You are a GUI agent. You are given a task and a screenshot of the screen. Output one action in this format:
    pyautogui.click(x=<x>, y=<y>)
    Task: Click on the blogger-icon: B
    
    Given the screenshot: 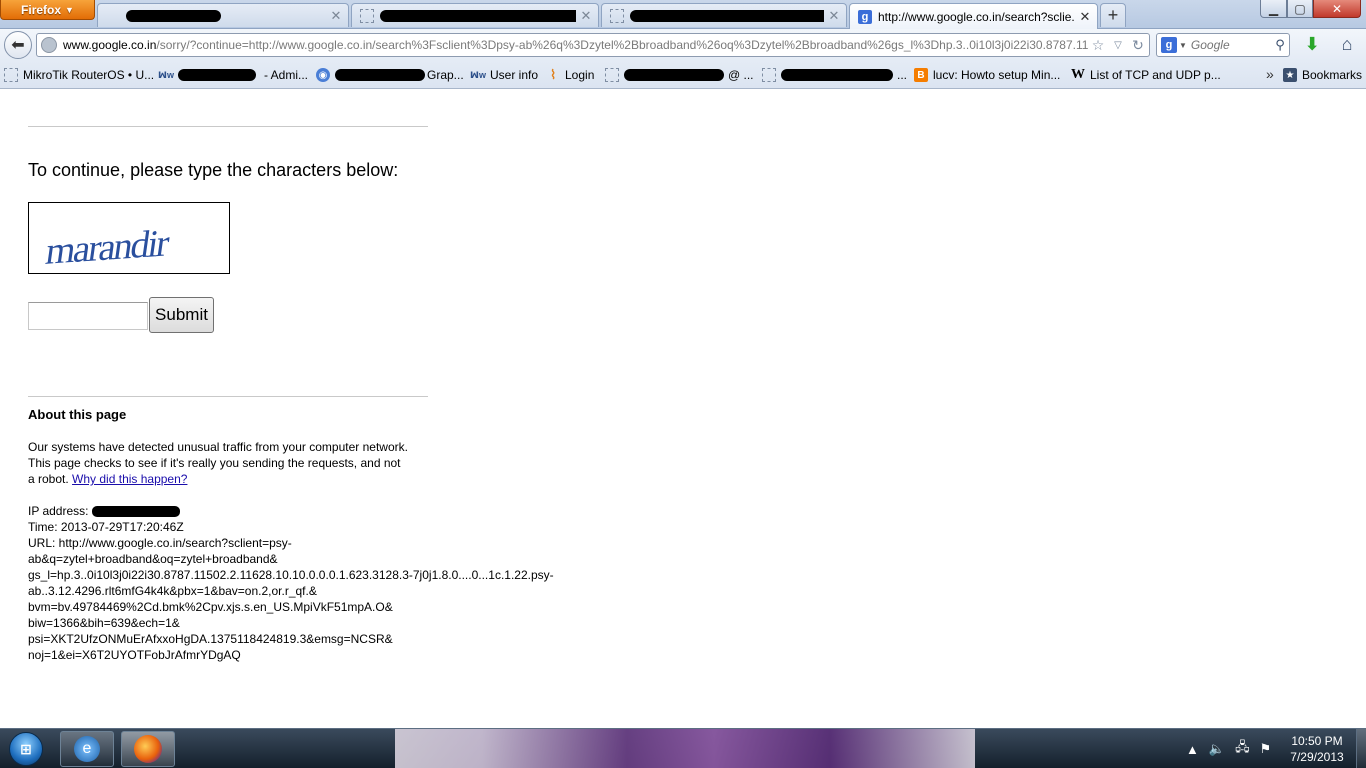 What is the action you would take?
    pyautogui.click(x=921, y=75)
    